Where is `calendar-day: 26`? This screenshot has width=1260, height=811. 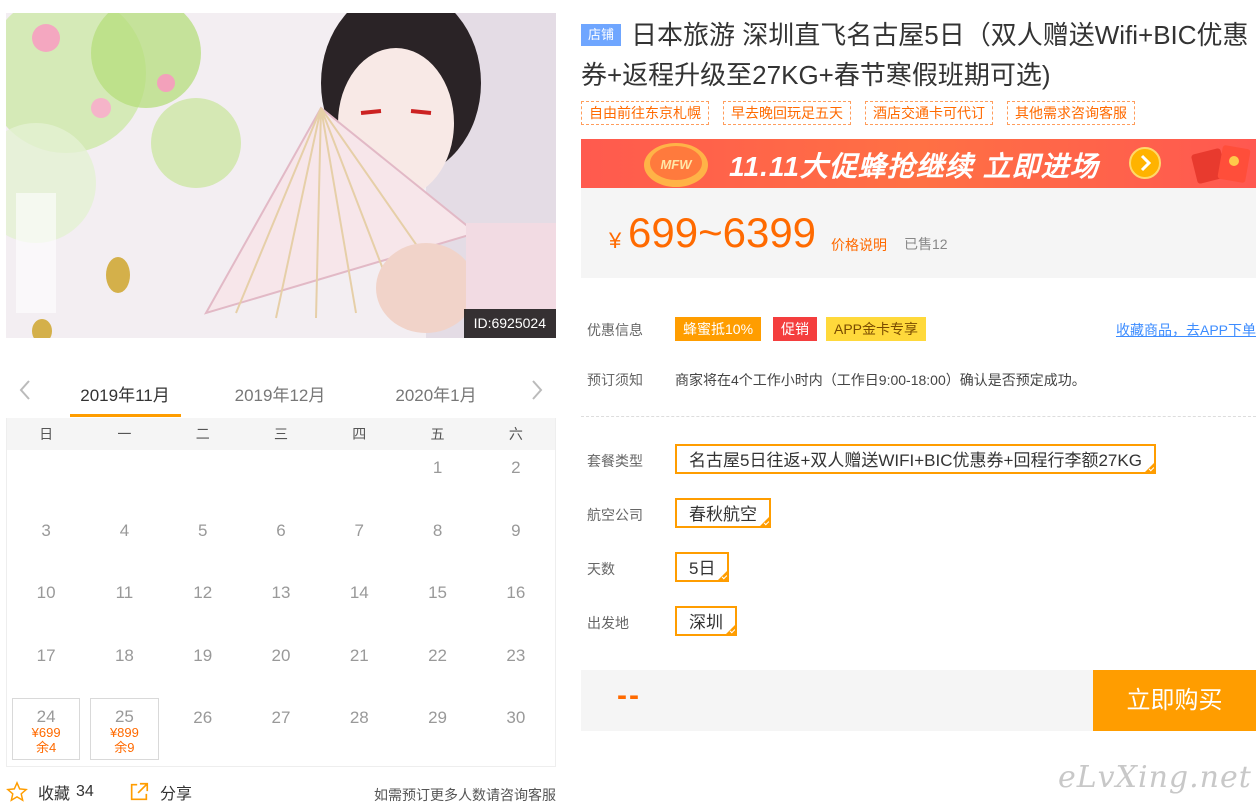
calendar-day: 26 is located at coordinates (203, 731).